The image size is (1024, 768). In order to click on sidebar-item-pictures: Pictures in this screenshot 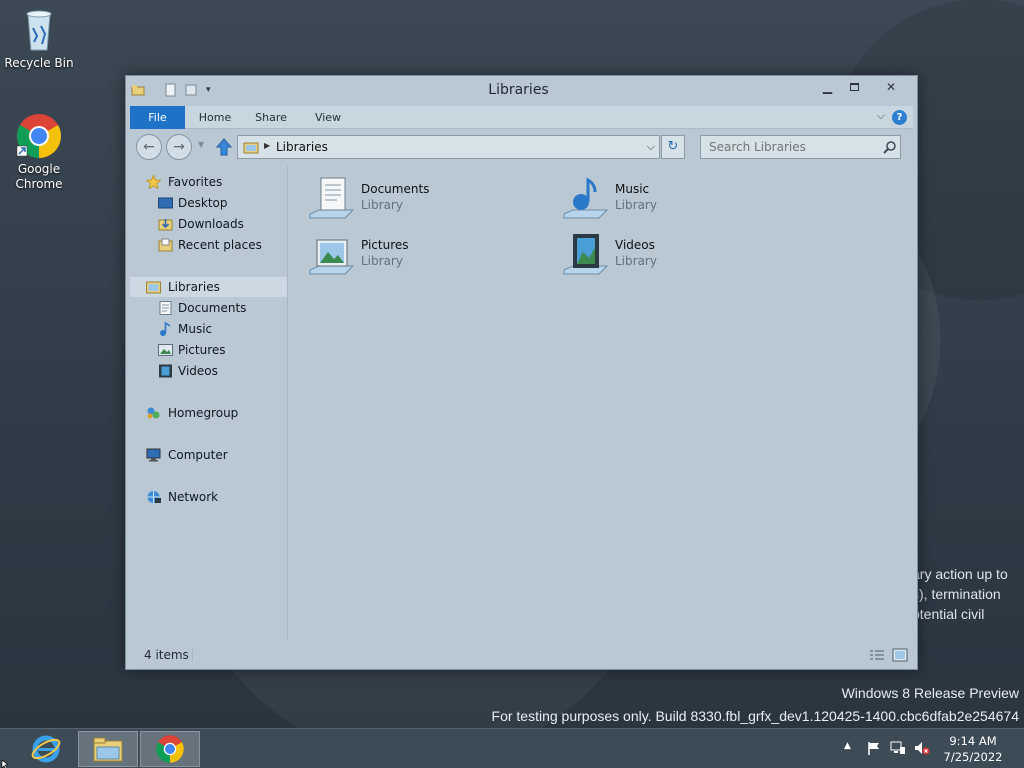, I will do `click(208, 350)`.